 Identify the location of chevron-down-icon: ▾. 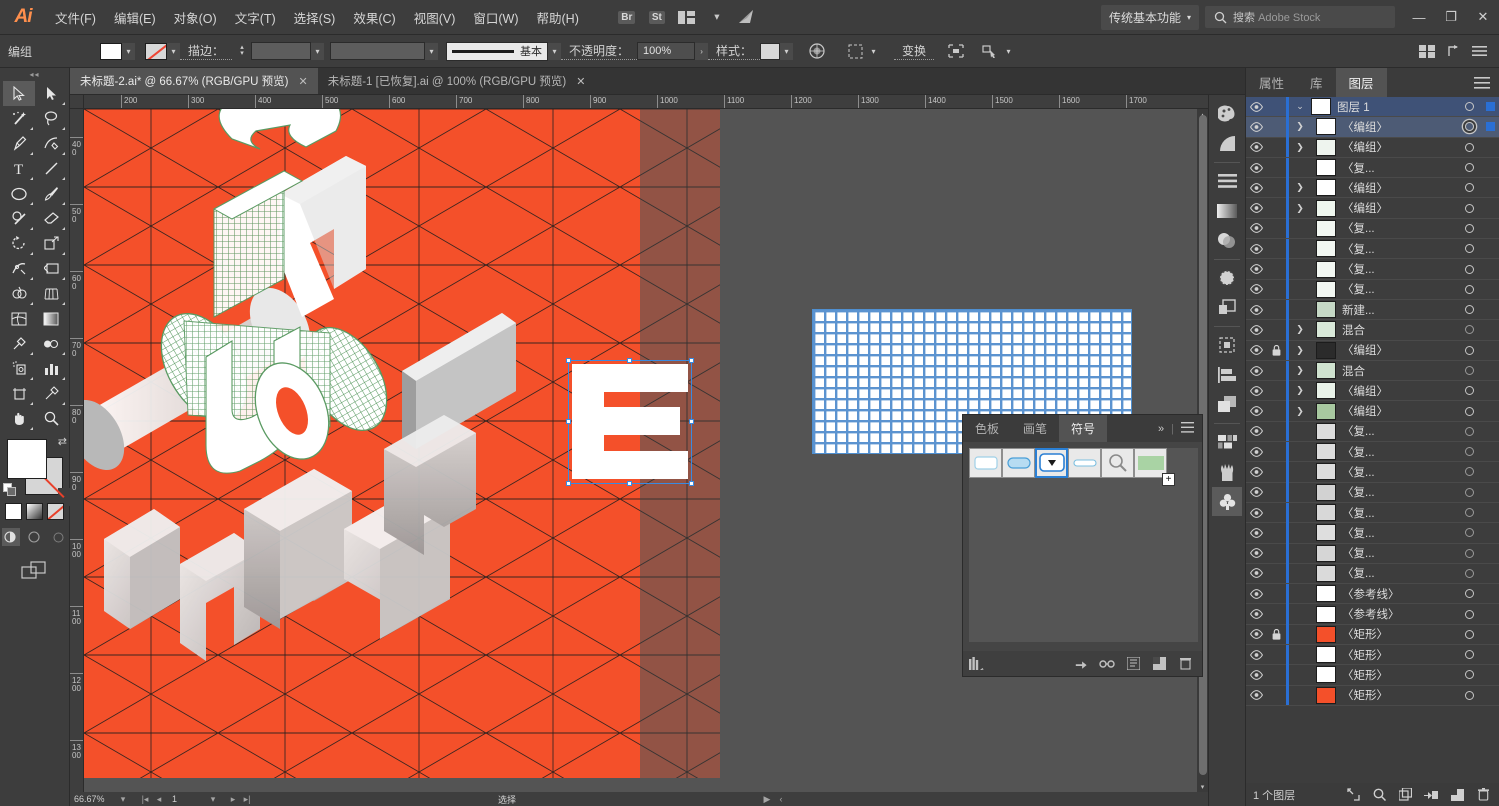
(717, 17).